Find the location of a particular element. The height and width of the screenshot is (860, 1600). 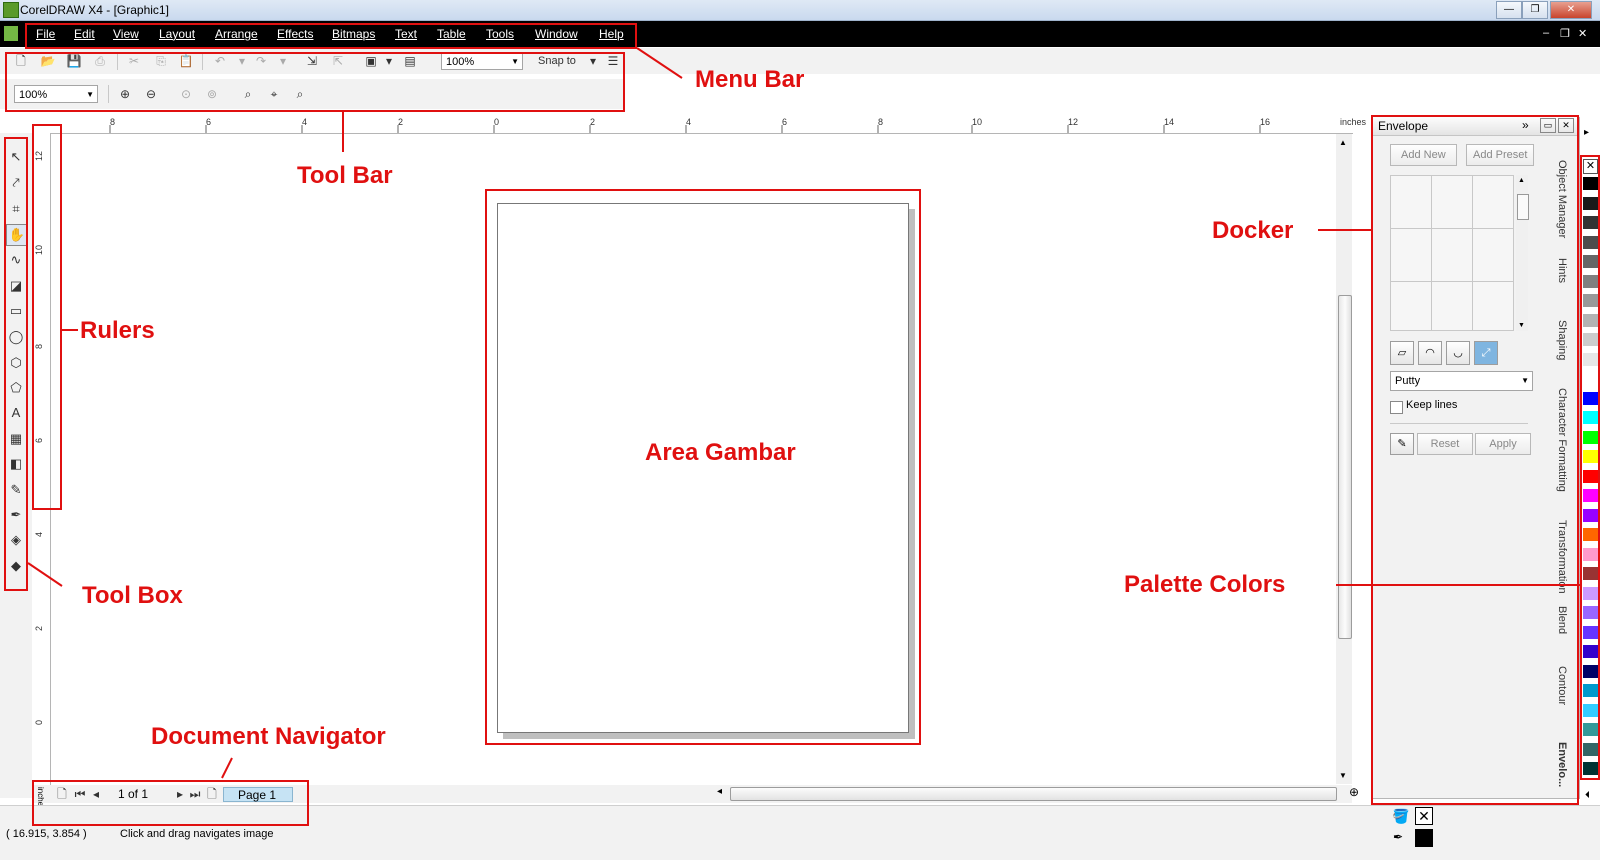

area-gambar-annotation: Area Gambar is located at coordinates (720, 452).